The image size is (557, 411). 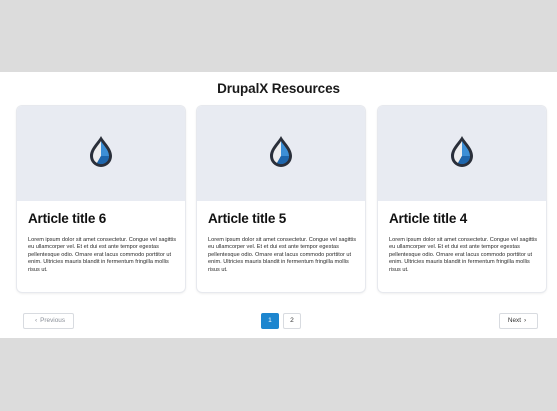 What do you see at coordinates (525, 320) in the screenshot?
I see `chevron-right-icon: ›` at bounding box center [525, 320].